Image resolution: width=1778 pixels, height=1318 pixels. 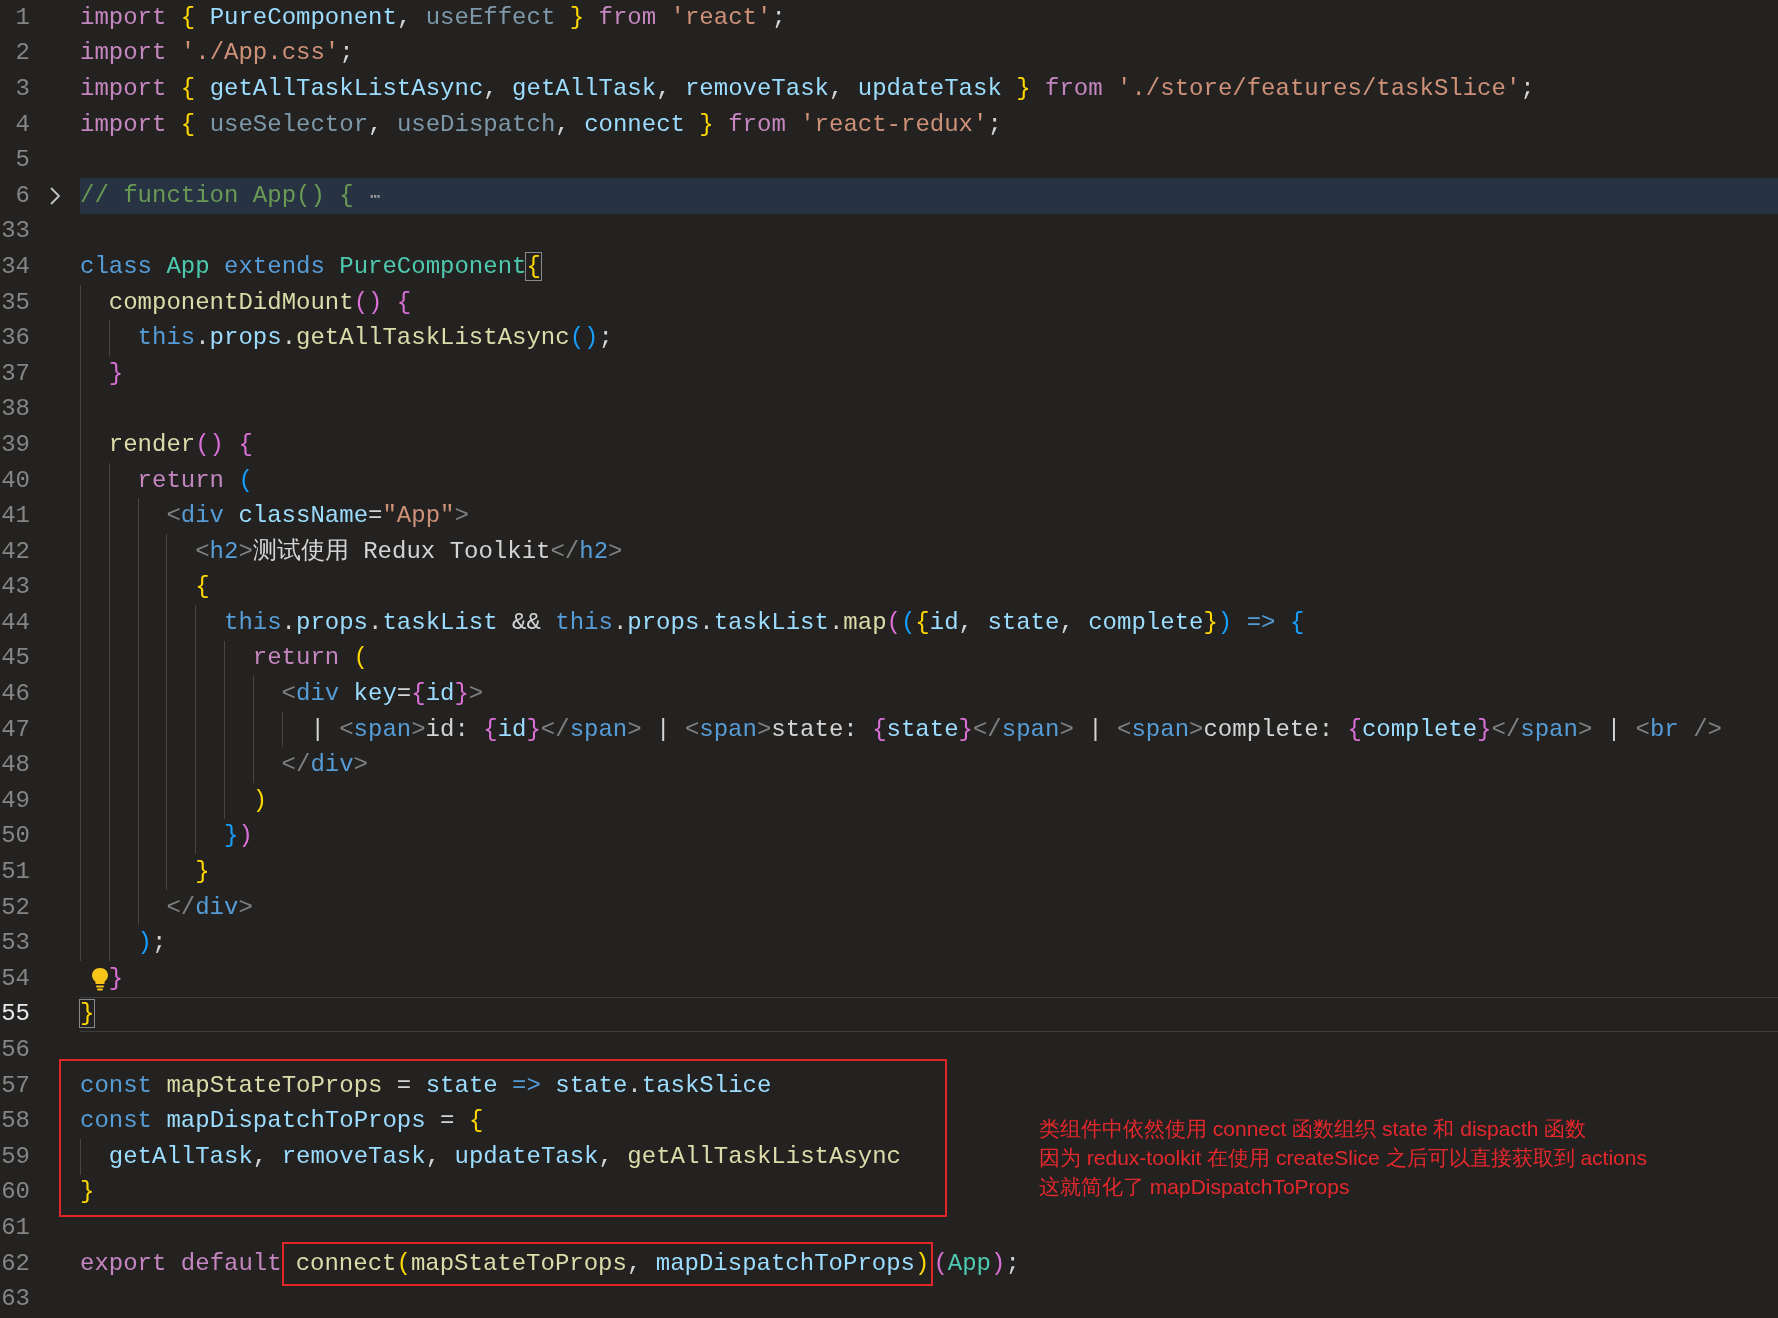 I want to click on annotation-text: 因为 redux-toolkit 在使用 createSlice 之后可以直接获取到 actions, so click(x=1343, y=1158).